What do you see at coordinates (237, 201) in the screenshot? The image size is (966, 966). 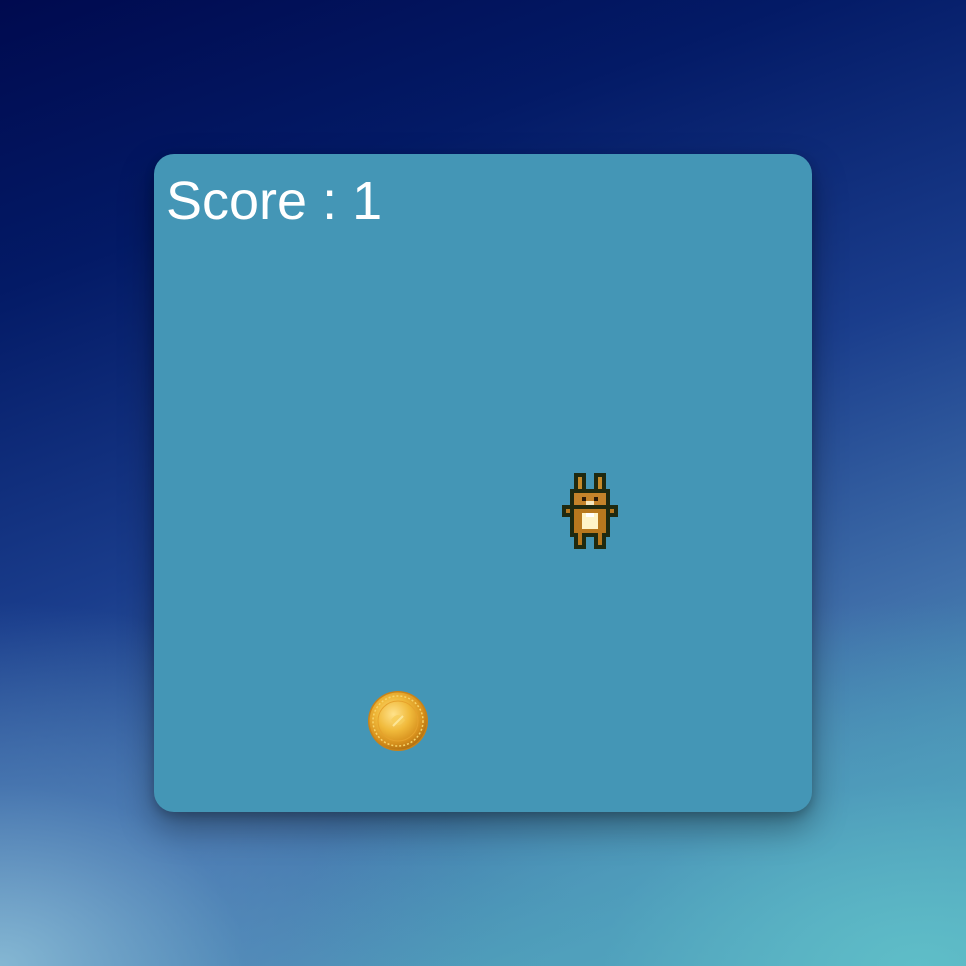 I see `score-label: Score` at bounding box center [237, 201].